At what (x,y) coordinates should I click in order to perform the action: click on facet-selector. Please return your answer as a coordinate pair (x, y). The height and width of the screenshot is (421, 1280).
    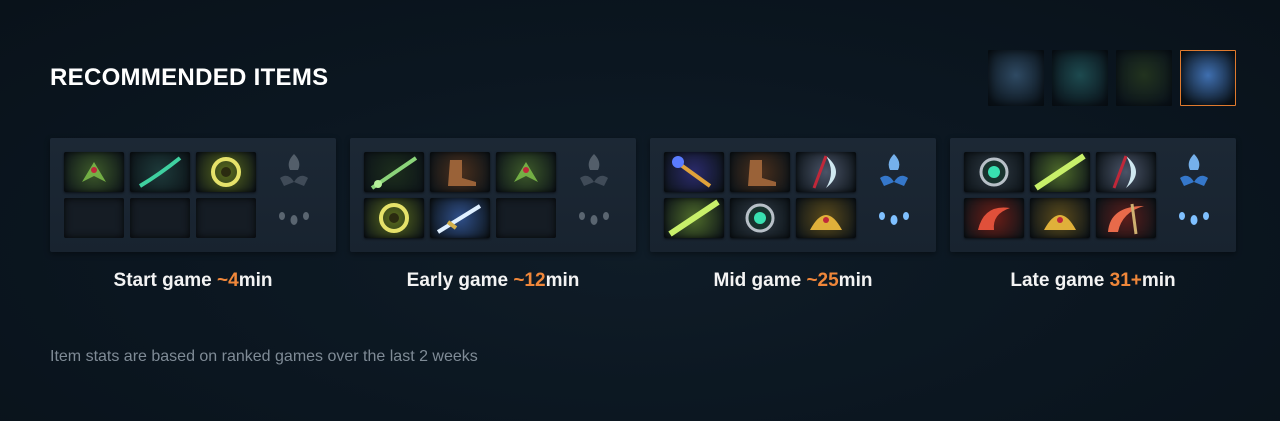
    Looking at the image, I should click on (1112, 78).